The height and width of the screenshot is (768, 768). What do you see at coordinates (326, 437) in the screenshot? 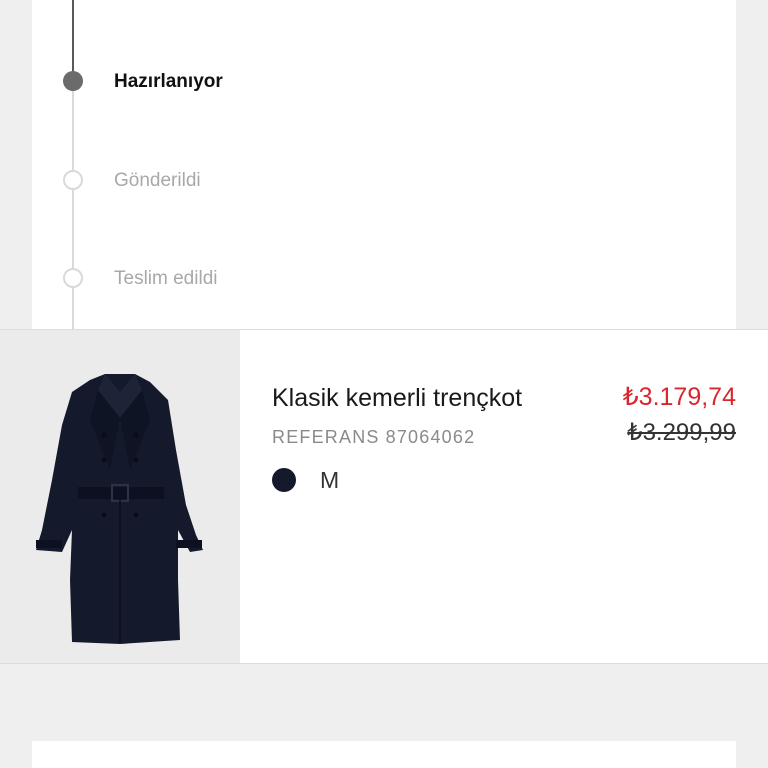
I see `reference-label: REFERANS` at bounding box center [326, 437].